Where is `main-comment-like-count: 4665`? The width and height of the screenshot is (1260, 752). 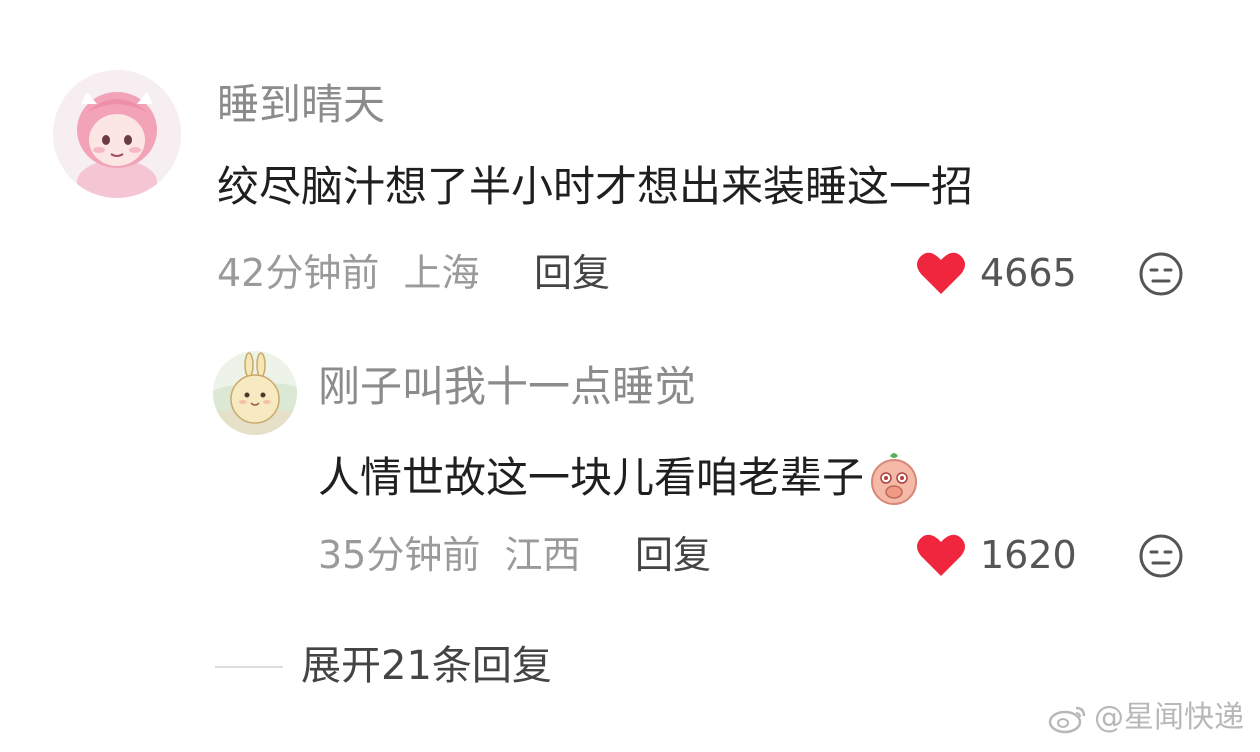 main-comment-like-count: 4665 is located at coordinates (1028, 273).